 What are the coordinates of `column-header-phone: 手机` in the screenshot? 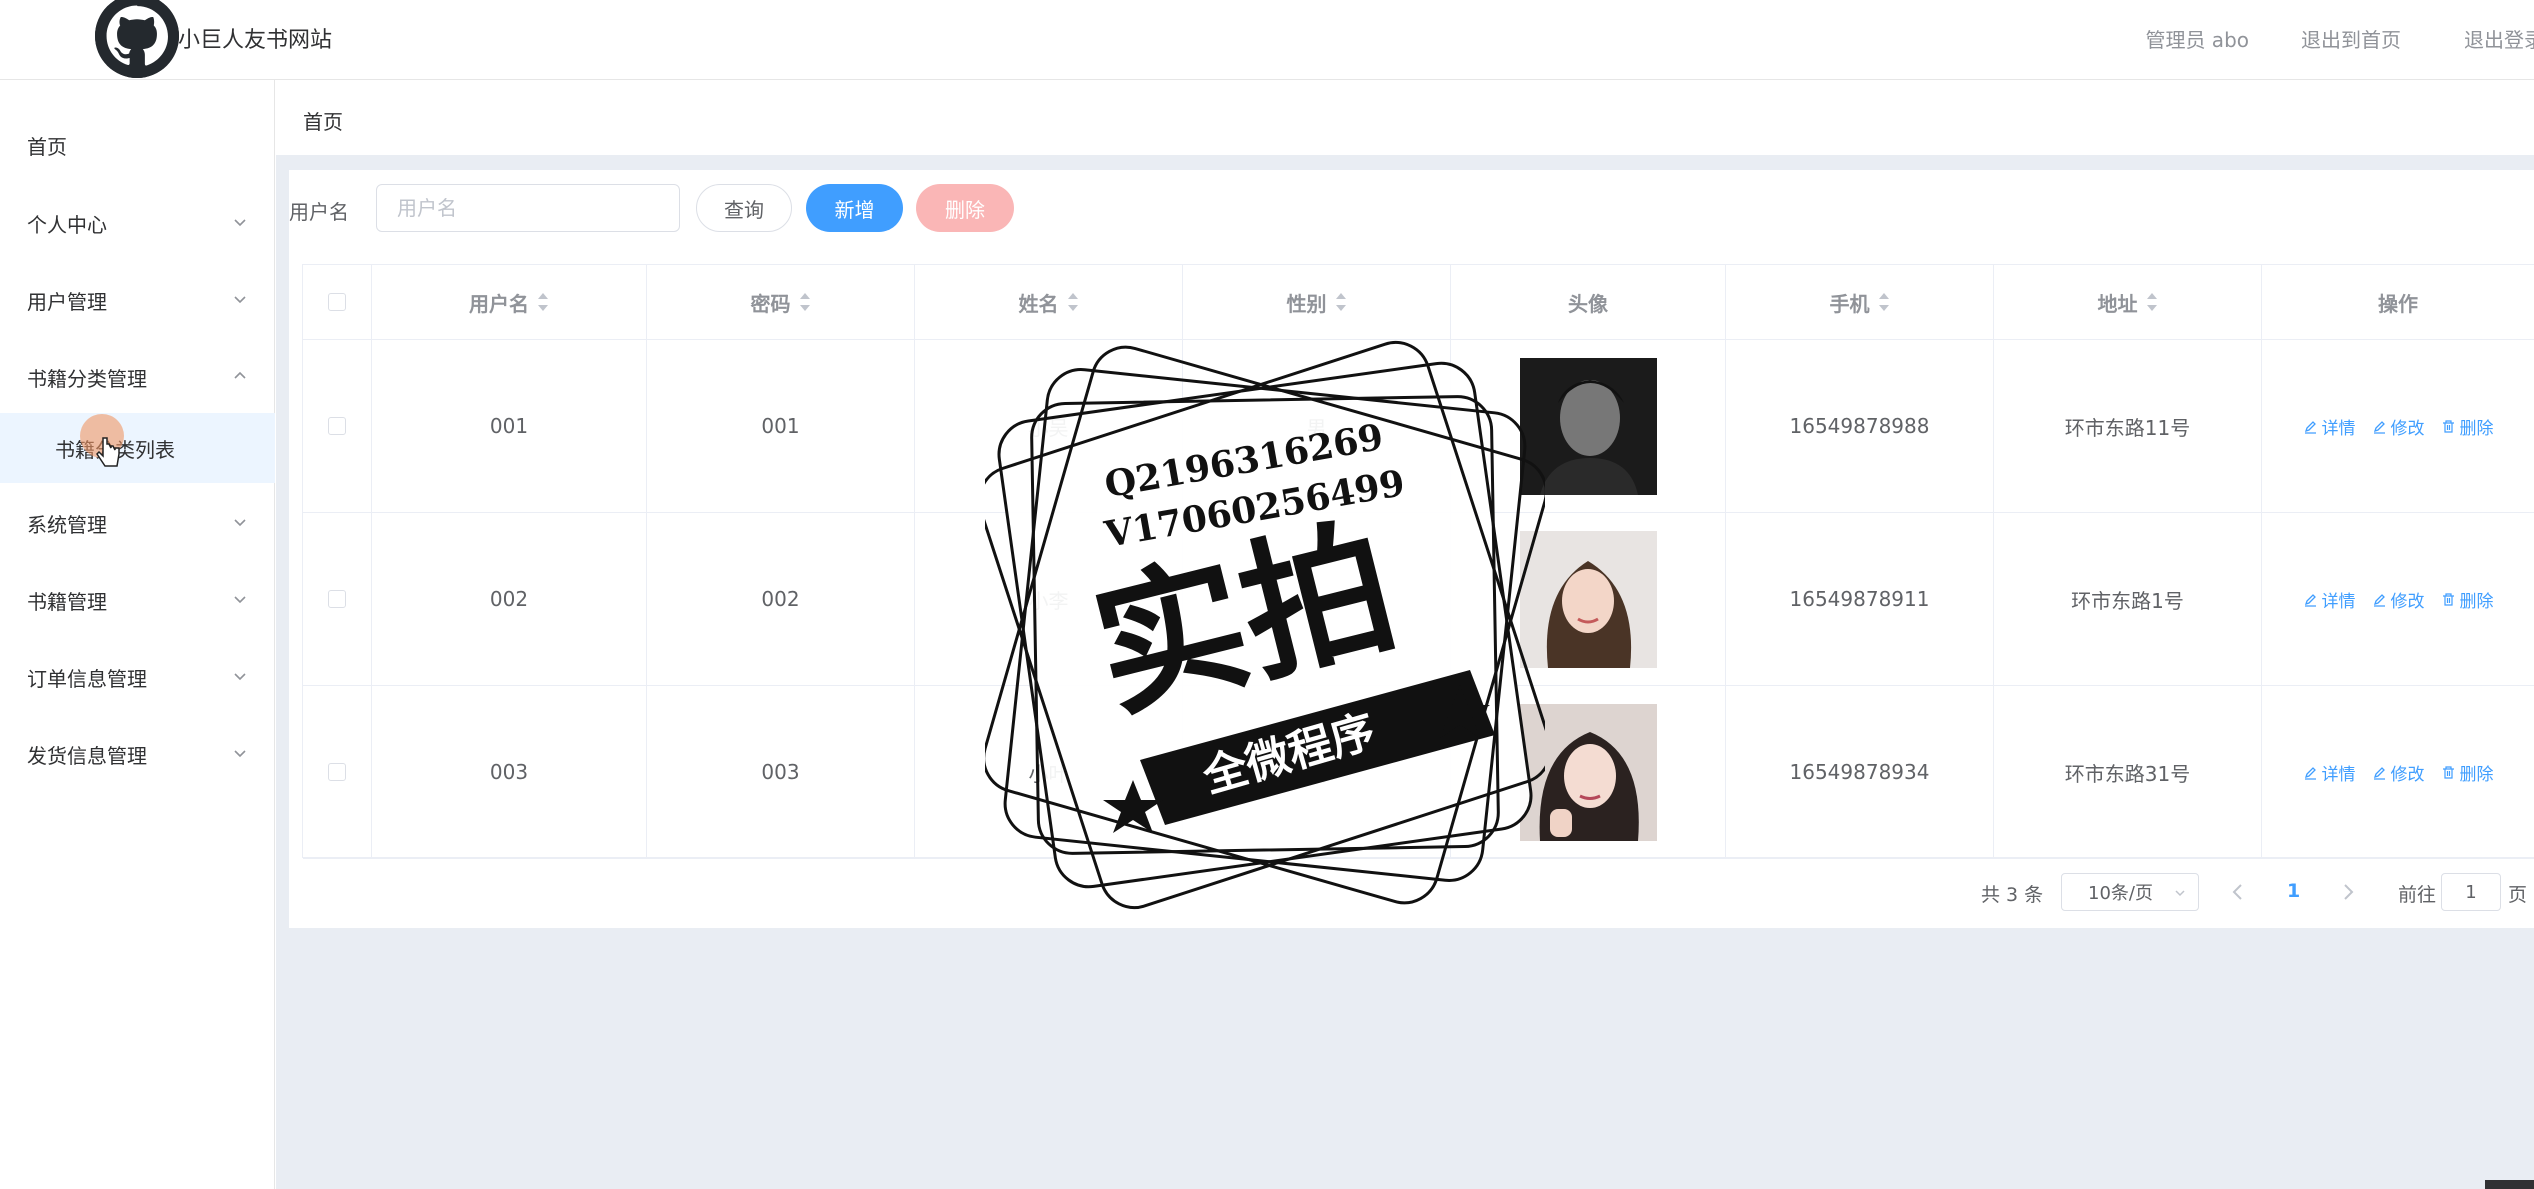 It's located at (1860, 302).